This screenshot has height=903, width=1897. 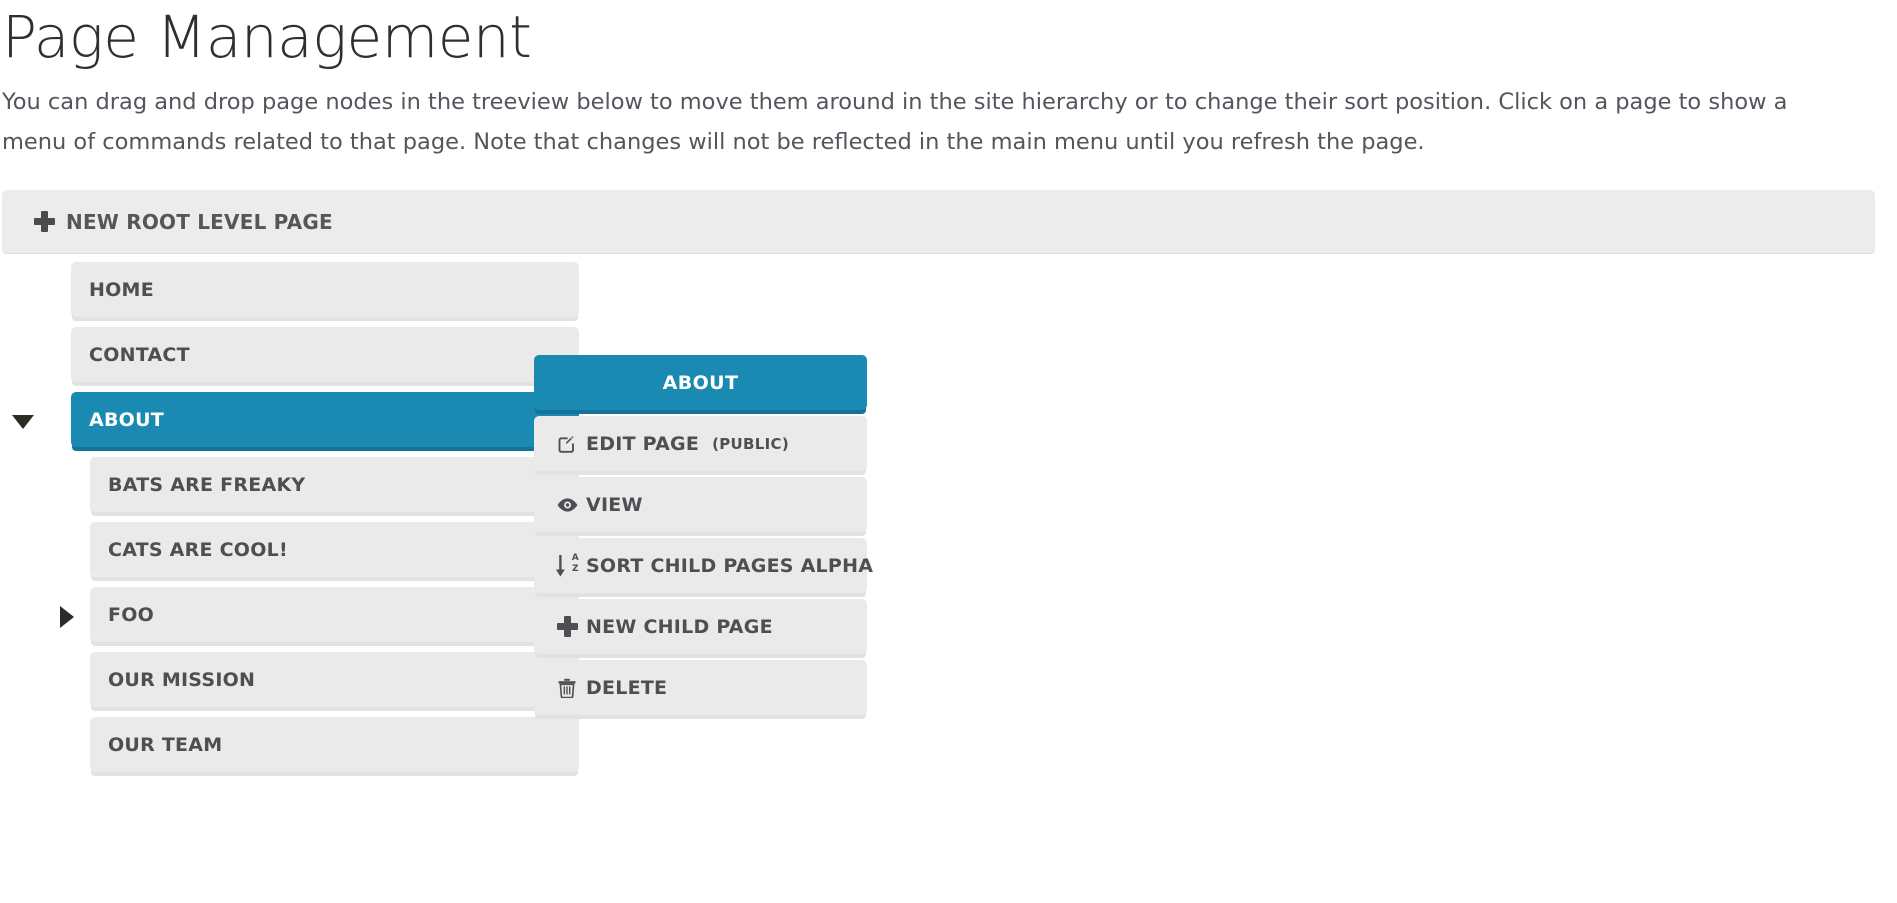 I want to click on context-menu-item-edit-page: EDIT PAGE (PUBLIC), so click(x=700, y=443).